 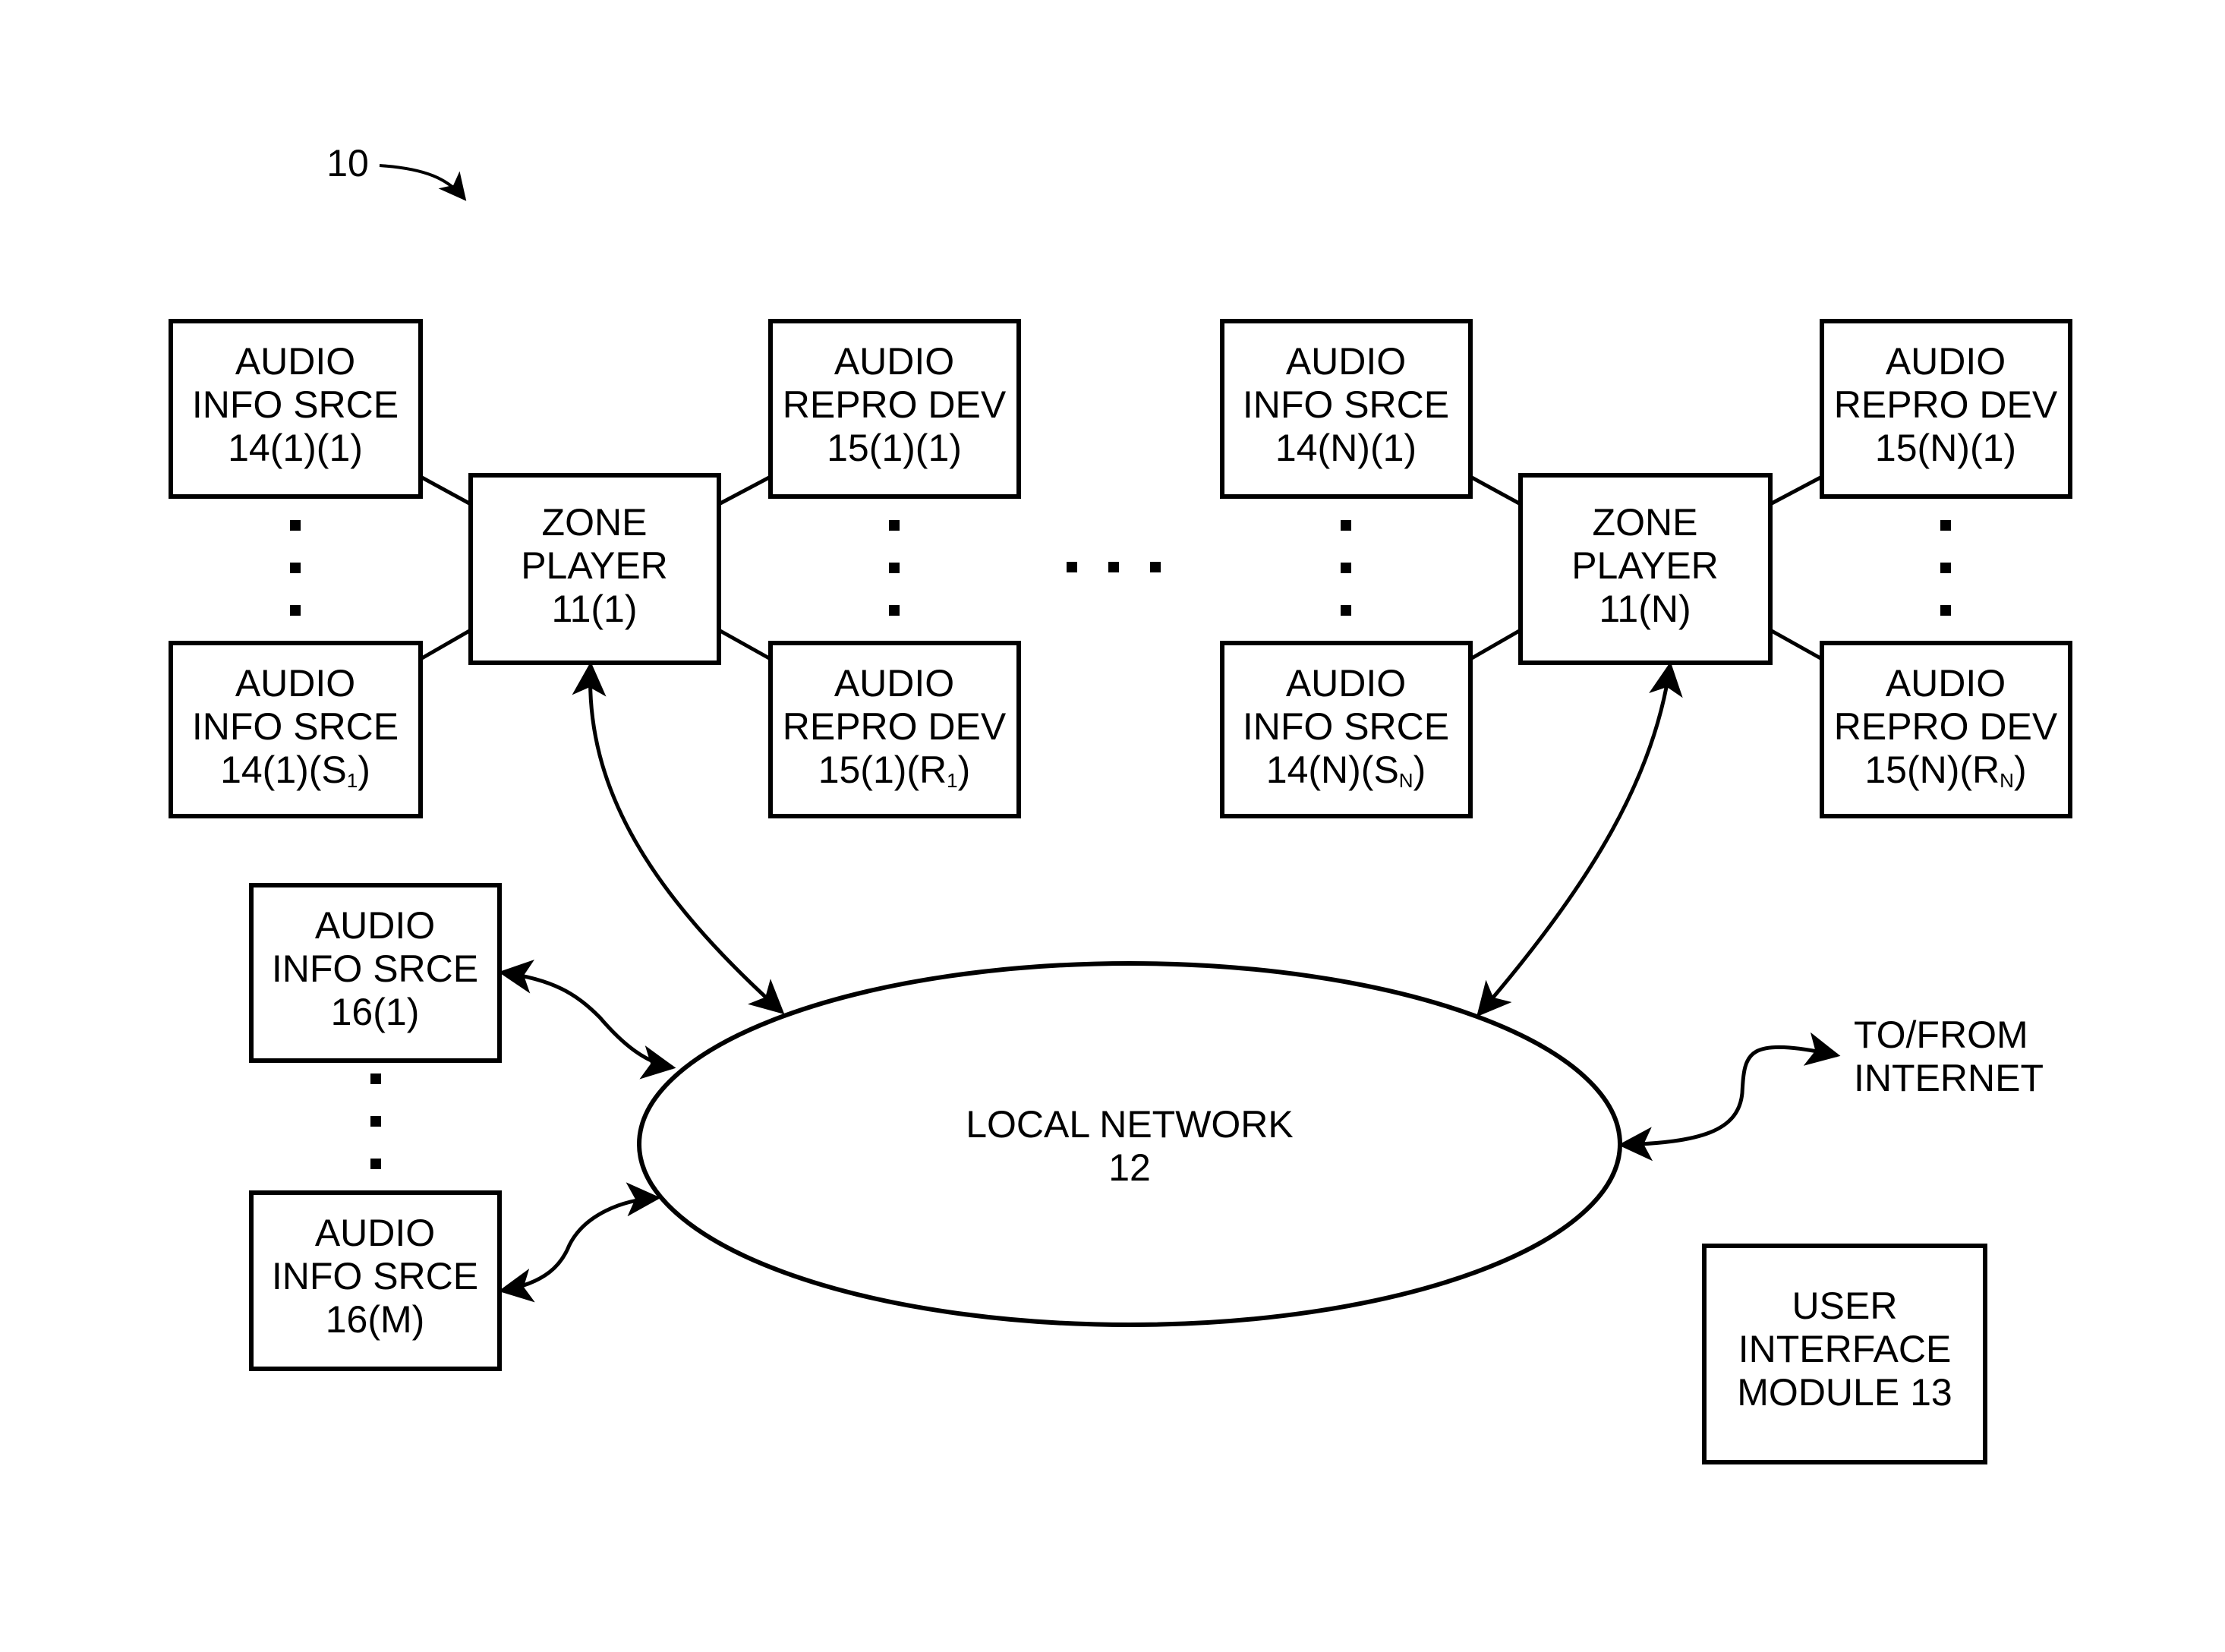 I want to click on link-zone-player-n-network, so click(x=1580, y=839).